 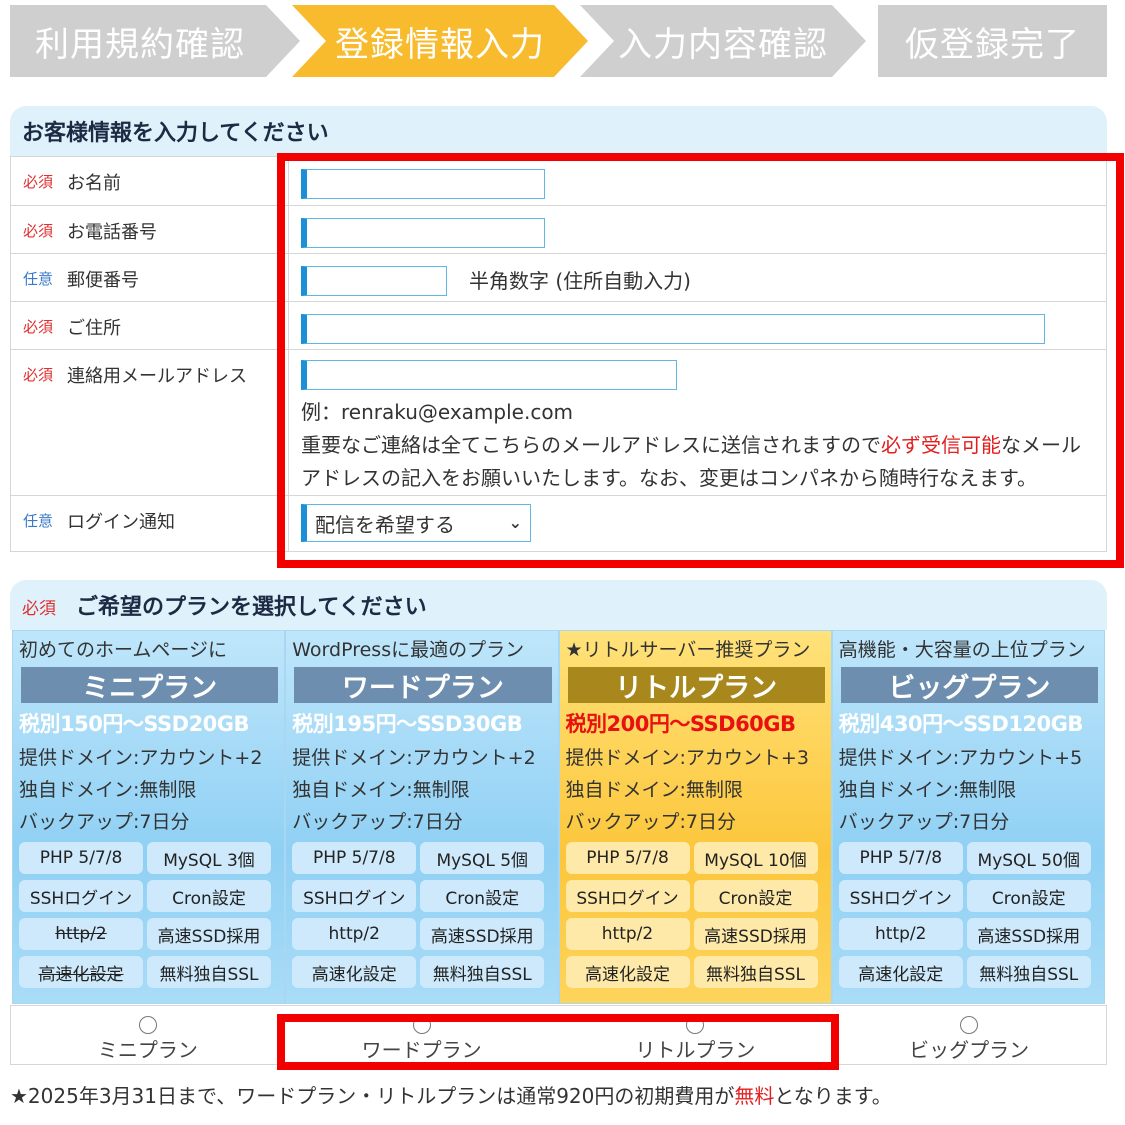 What do you see at coordinates (695, 1050) in the screenshot?
I see `radio-label: リトルプラン` at bounding box center [695, 1050].